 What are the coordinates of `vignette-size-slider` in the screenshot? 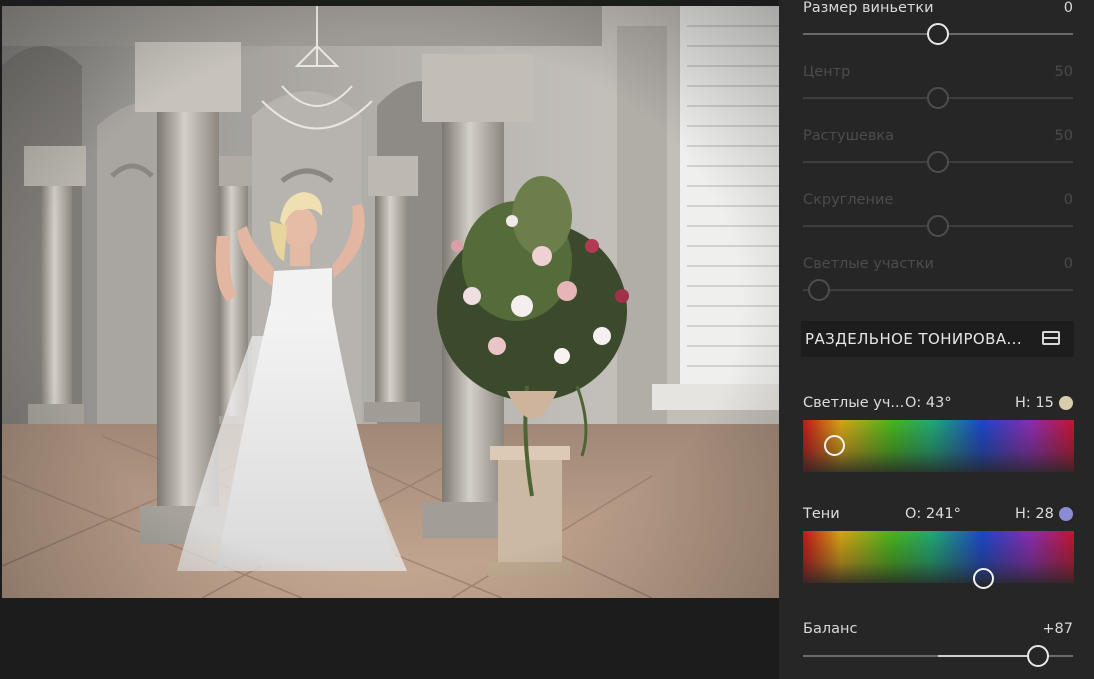 It's located at (938, 34).